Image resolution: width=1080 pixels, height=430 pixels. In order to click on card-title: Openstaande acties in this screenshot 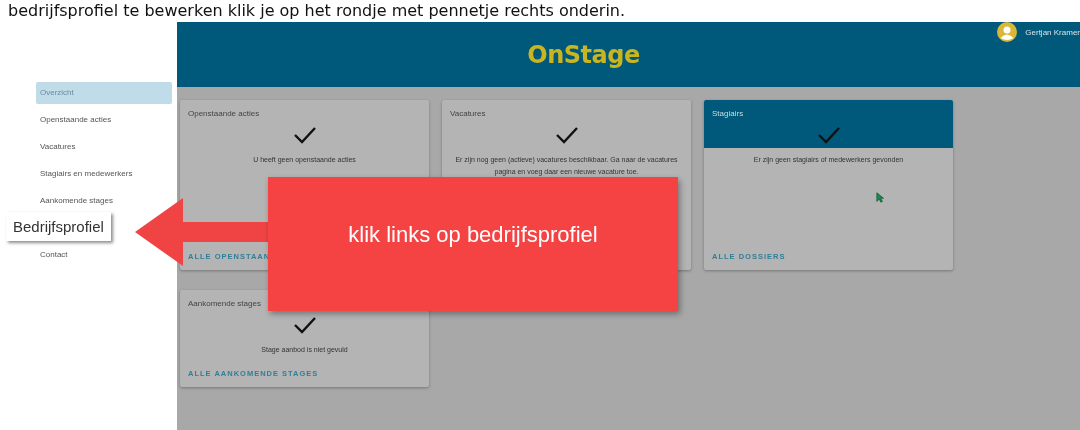, I will do `click(224, 113)`.